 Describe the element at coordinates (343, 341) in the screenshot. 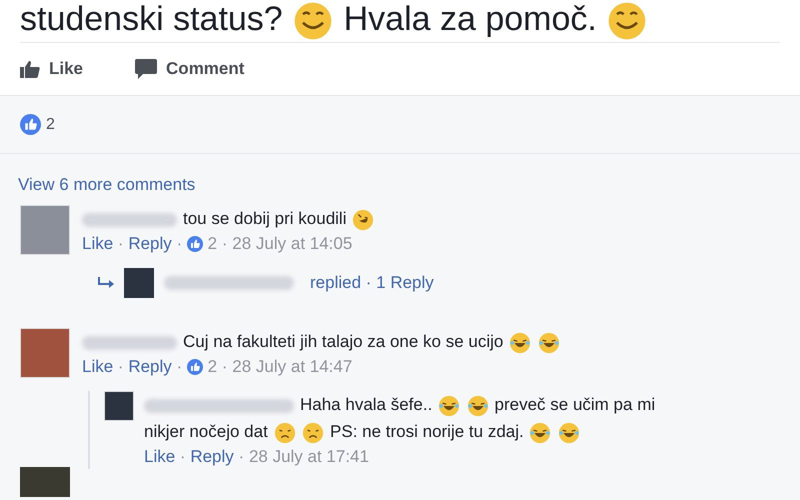

I see `comment-text: Cuj na fakulteti jih talajo za one ko se ucijo` at that location.